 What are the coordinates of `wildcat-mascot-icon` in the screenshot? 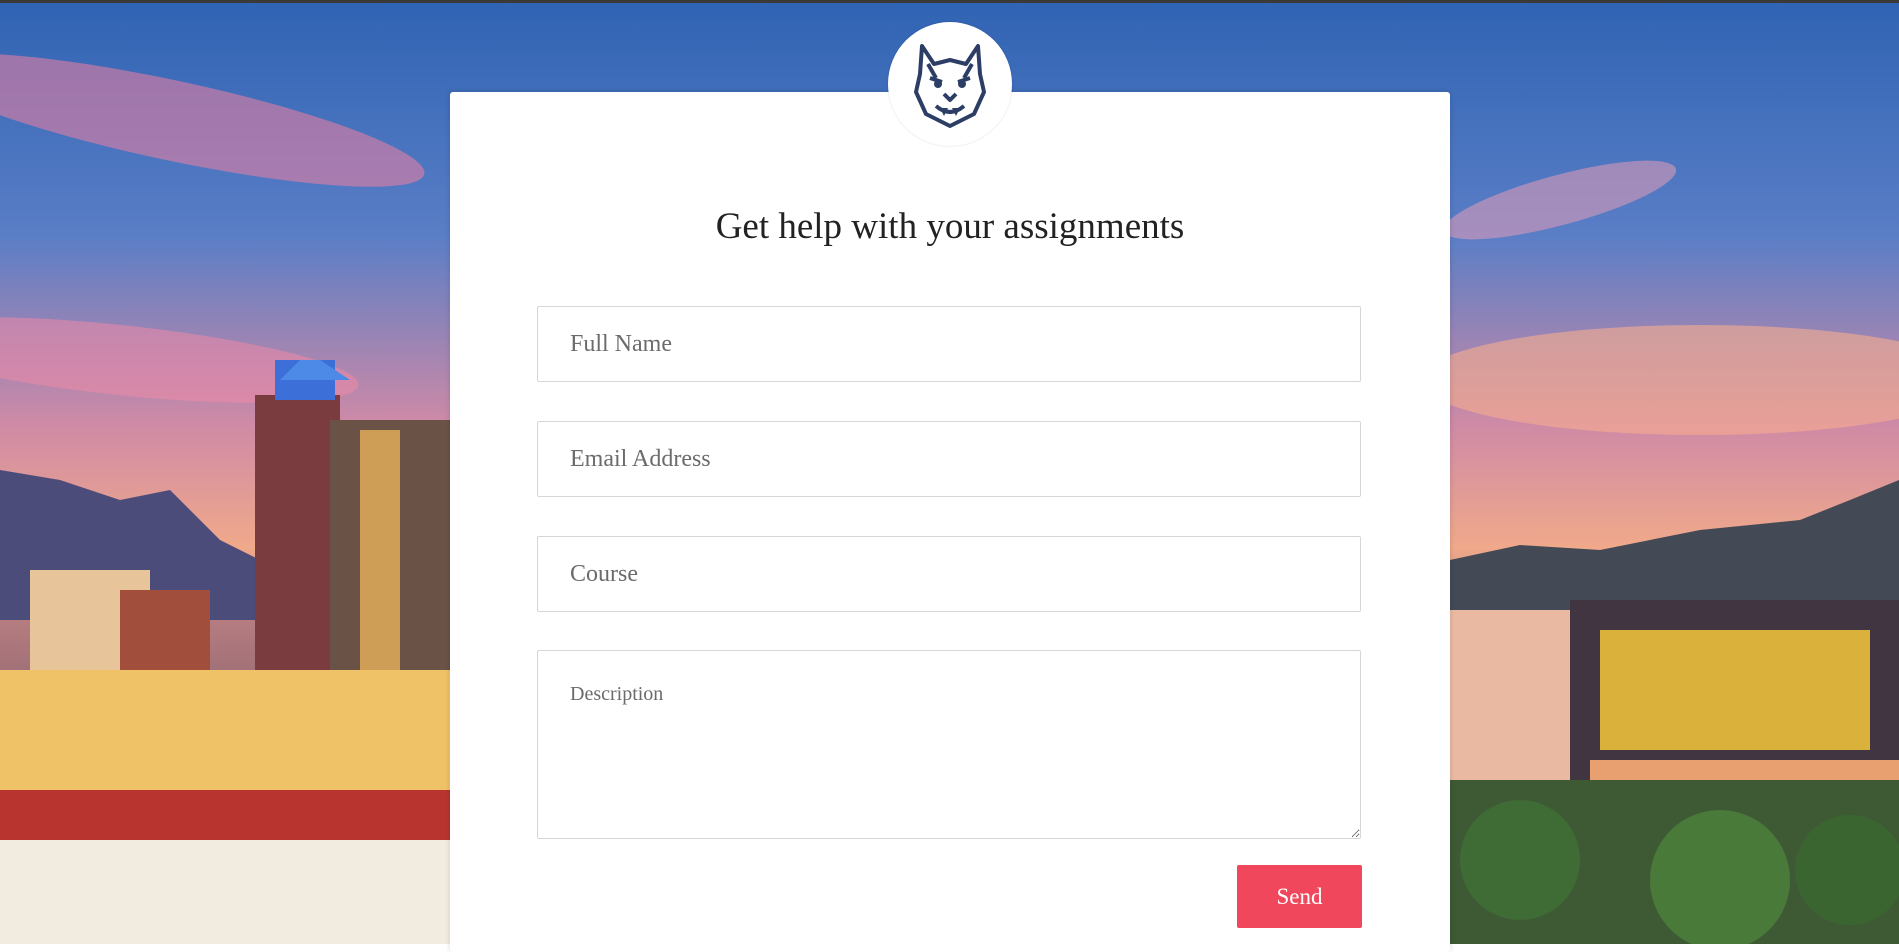 It's located at (950, 86).